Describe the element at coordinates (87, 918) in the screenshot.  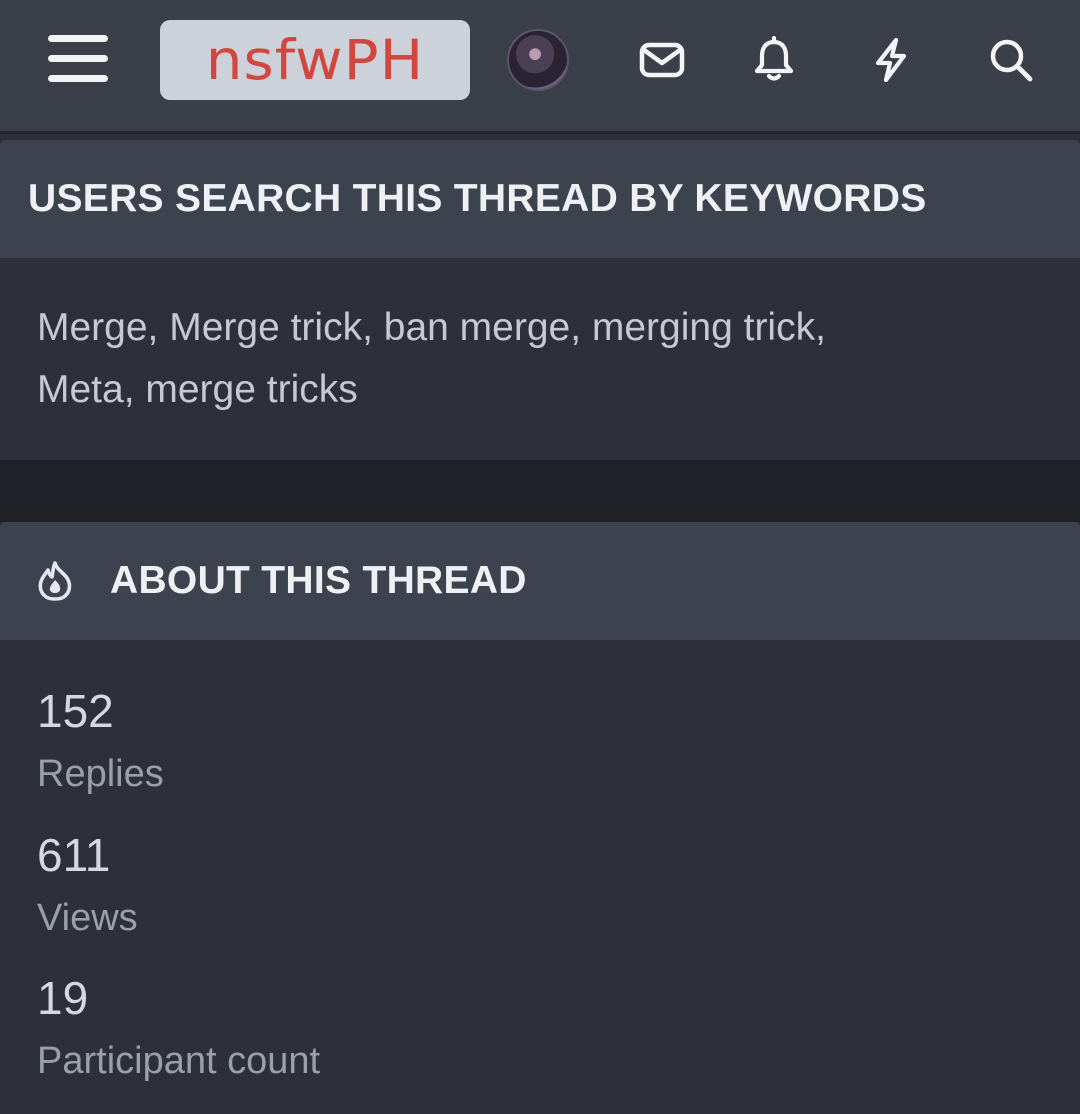
I see `views-label: Views` at that location.